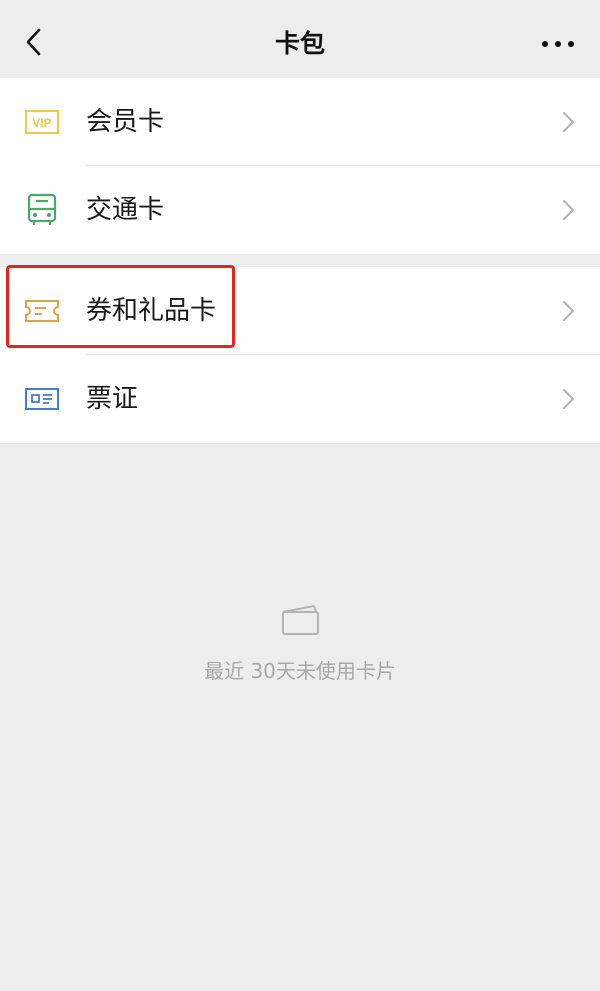 Image resolution: width=600 pixels, height=991 pixels. I want to click on more-button, so click(558, 44).